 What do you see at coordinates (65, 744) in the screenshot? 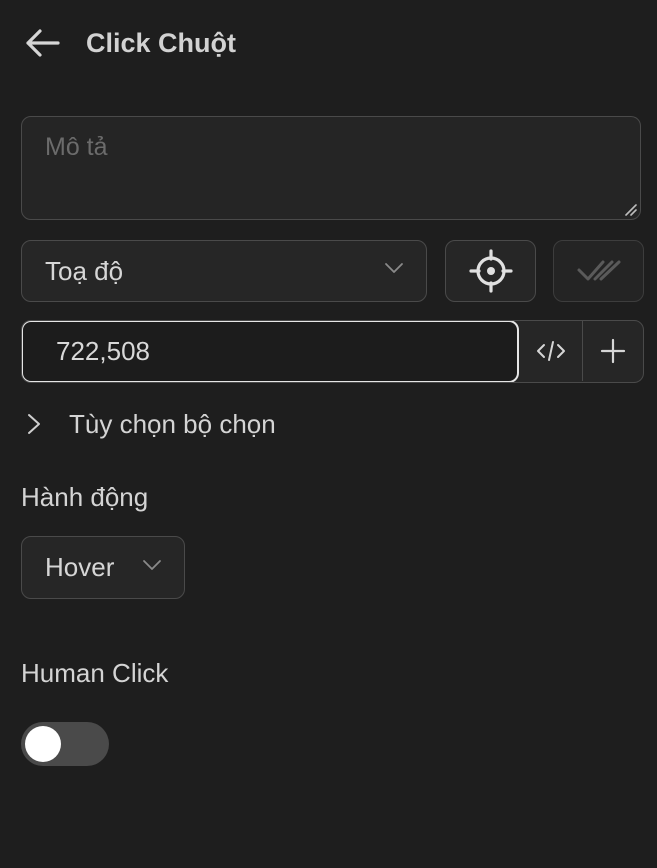
I see `human-click-toggle` at bounding box center [65, 744].